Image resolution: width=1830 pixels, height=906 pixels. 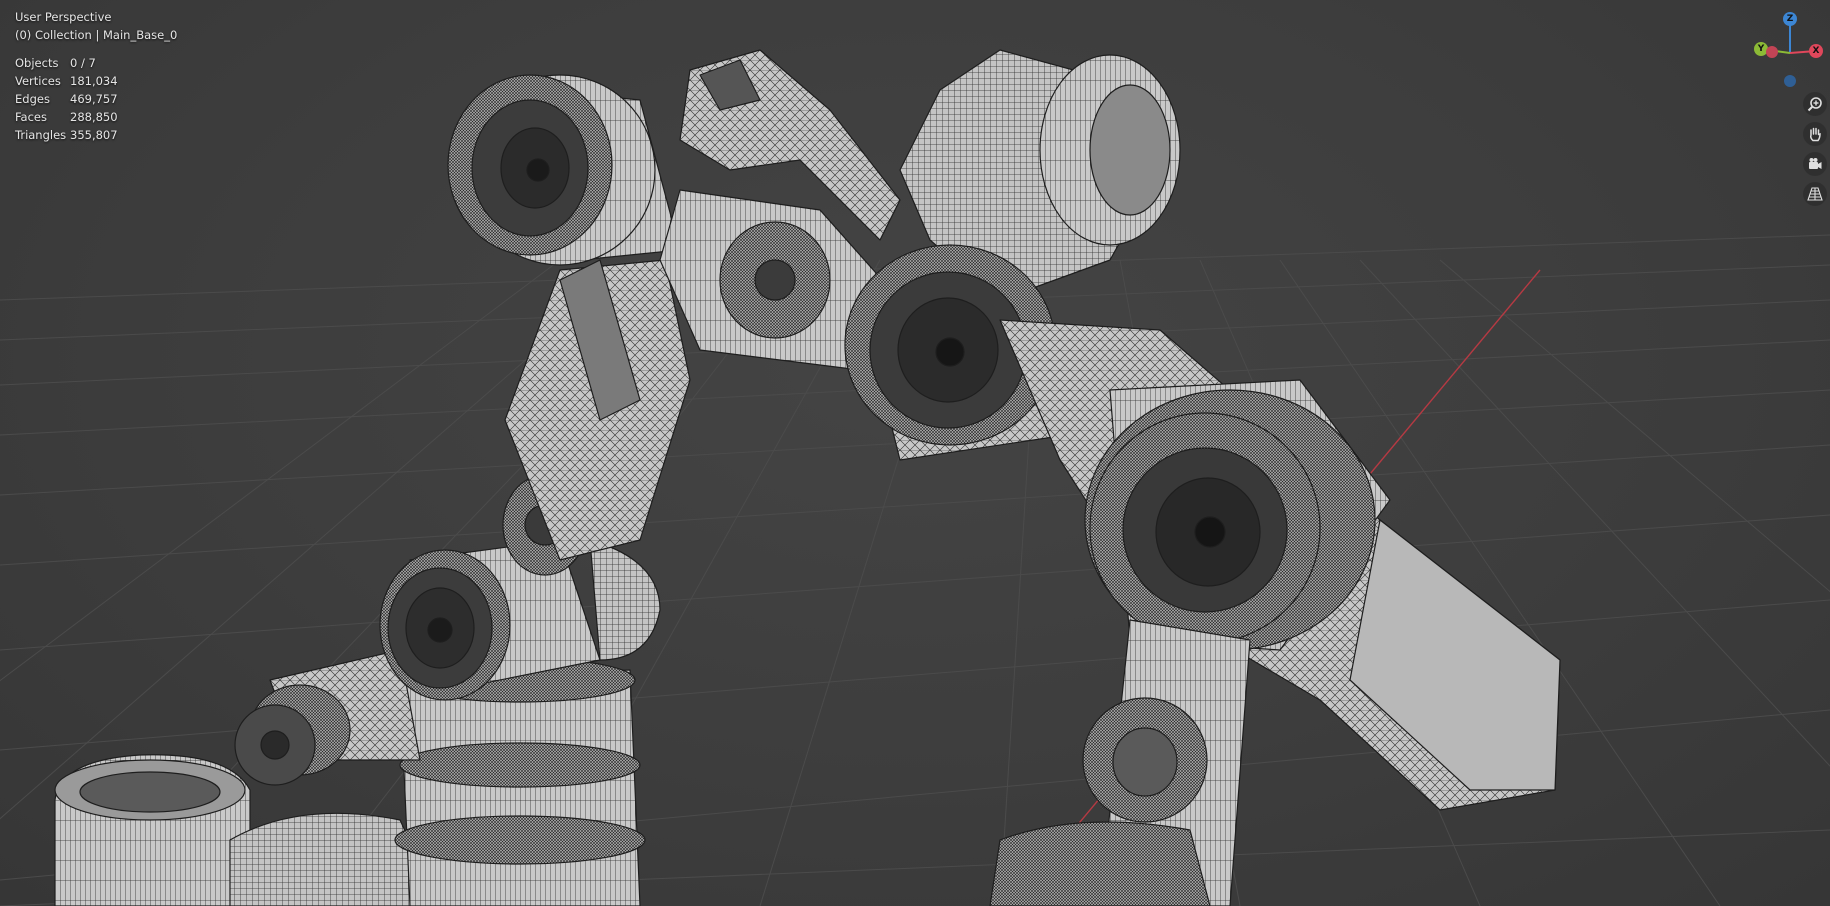 I want to click on pan-button, so click(x=1815, y=134).